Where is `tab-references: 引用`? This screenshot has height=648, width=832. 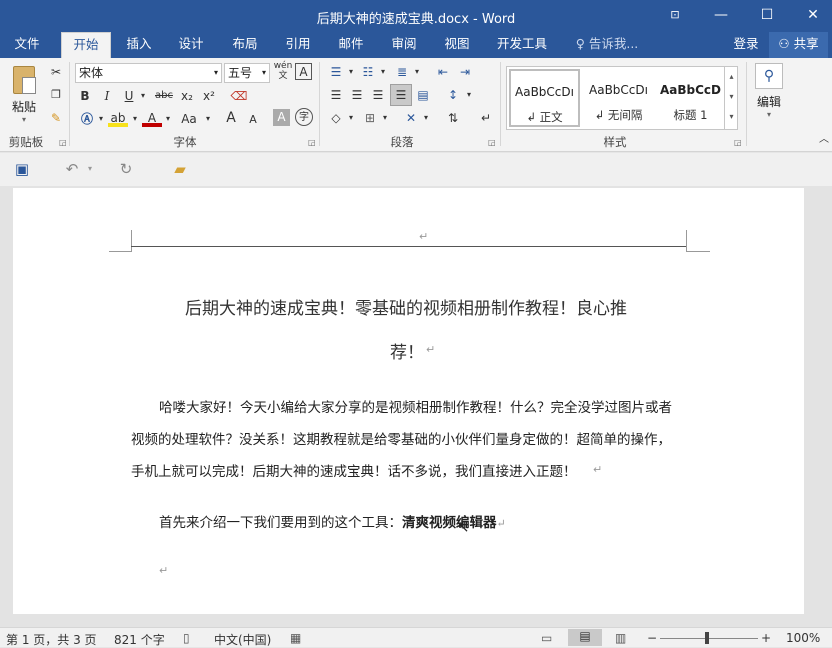 tab-references: 引用 is located at coordinates (298, 45).